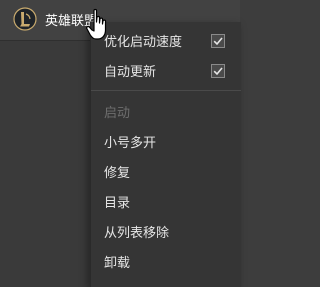 This screenshot has width=320, height=287. I want to click on menu-item-directory: 目录, so click(166, 201).